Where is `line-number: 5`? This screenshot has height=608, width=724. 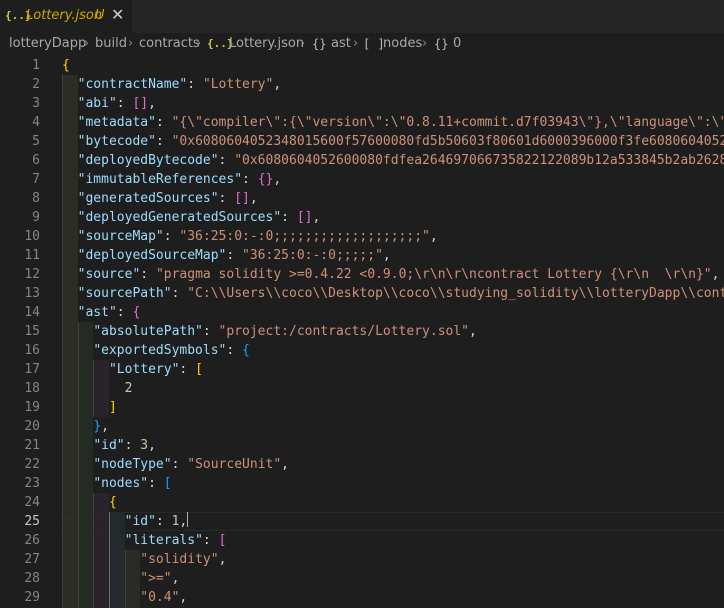
line-number: 5 is located at coordinates (36, 141).